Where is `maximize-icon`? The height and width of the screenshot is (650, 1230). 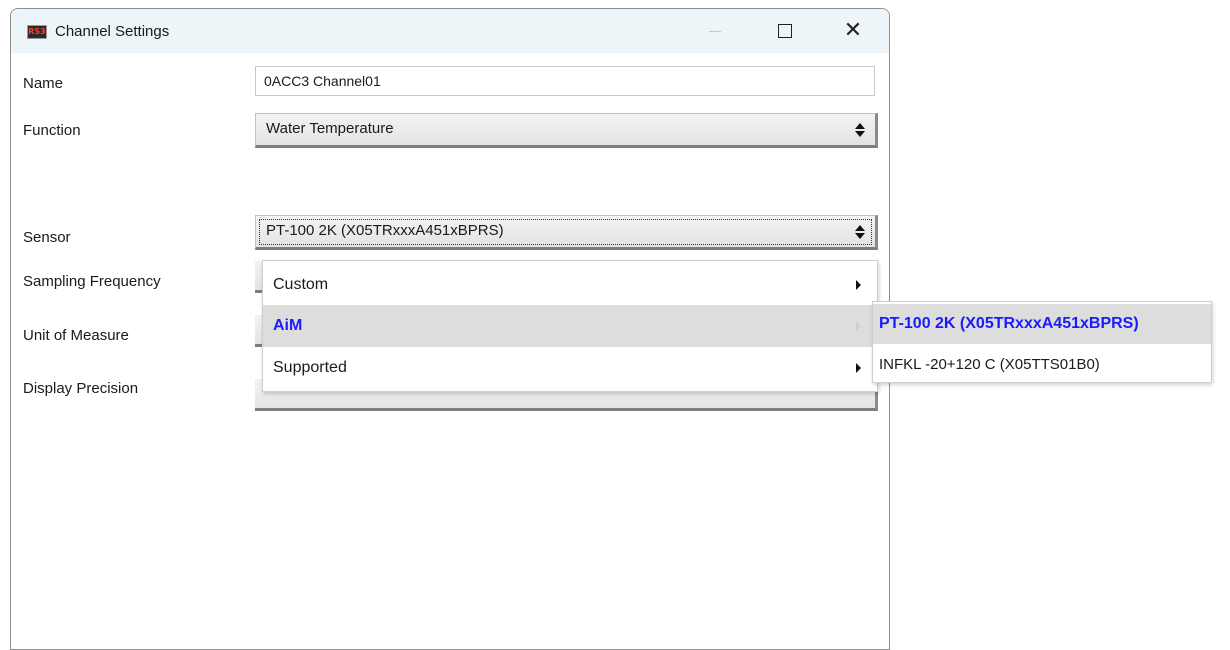 maximize-icon is located at coordinates (785, 31).